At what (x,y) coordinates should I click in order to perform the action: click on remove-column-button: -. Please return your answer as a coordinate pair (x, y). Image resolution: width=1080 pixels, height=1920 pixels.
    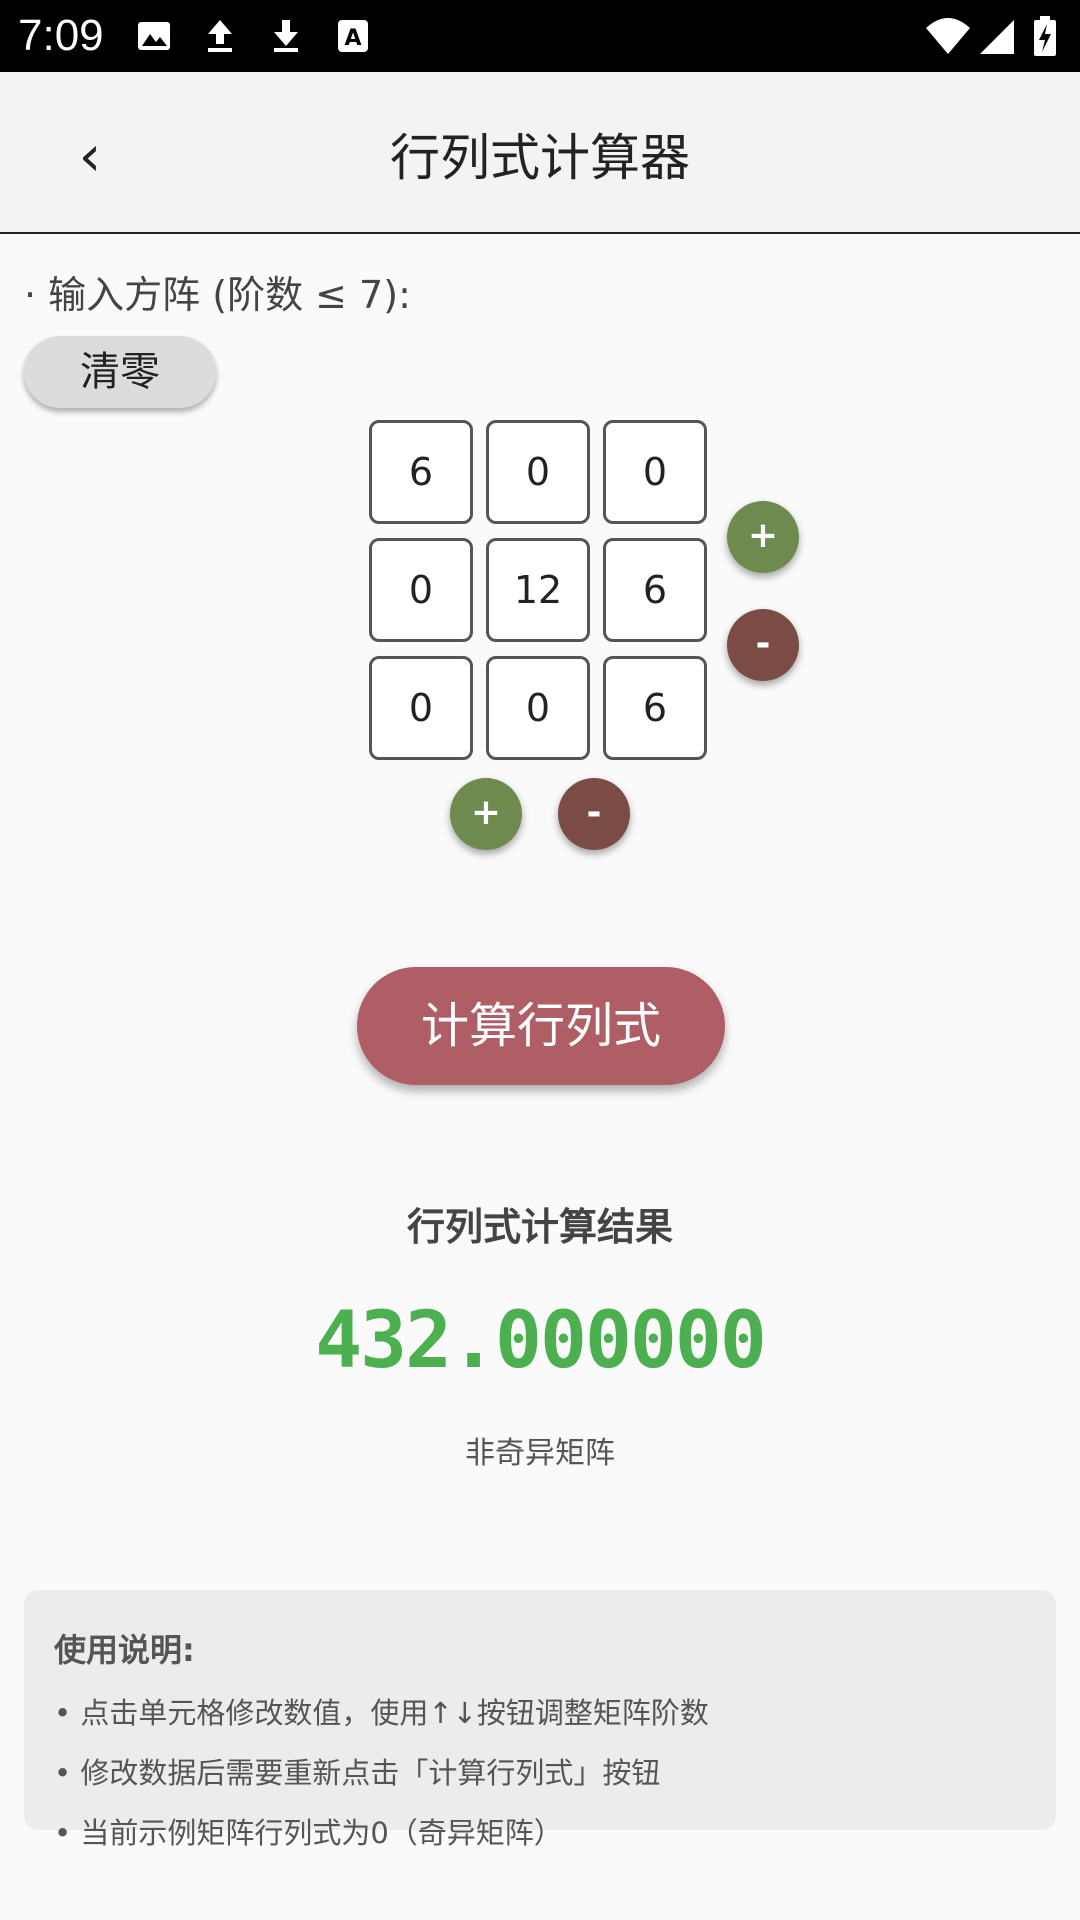
    Looking at the image, I should click on (763, 645).